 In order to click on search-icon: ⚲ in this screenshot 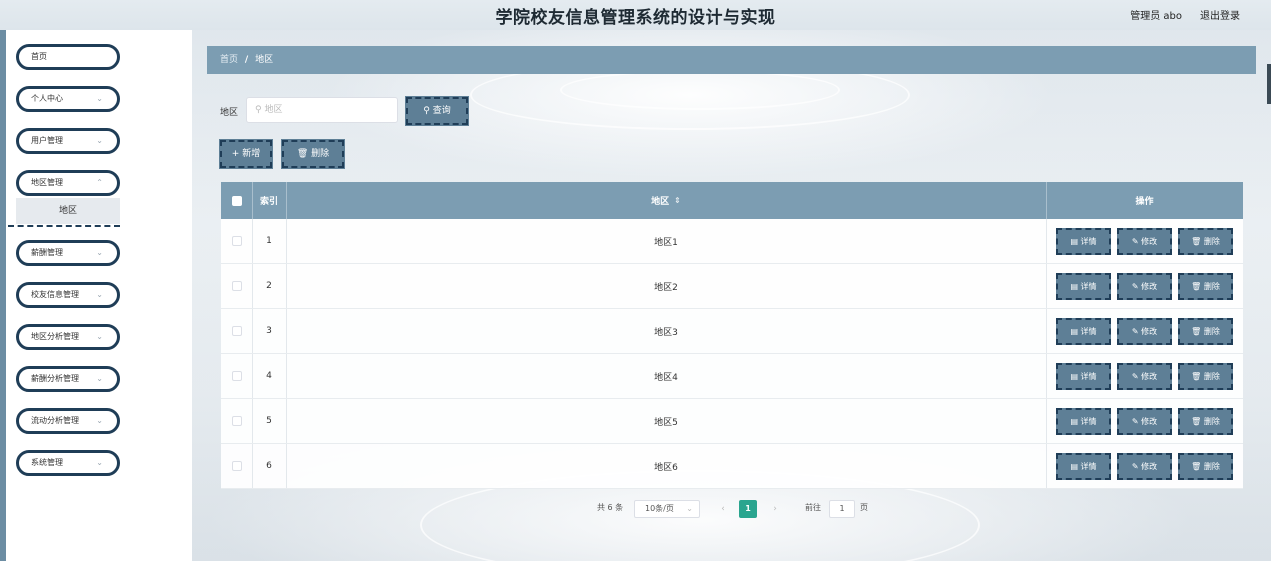, I will do `click(258, 110)`.